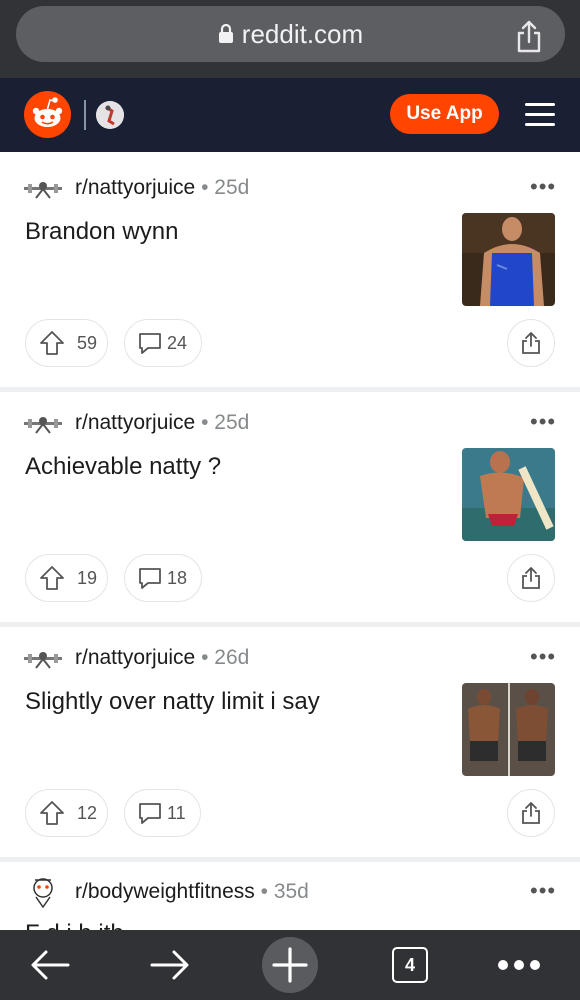 This screenshot has height=1000, width=580. What do you see at coordinates (162, 813) in the screenshot?
I see `comments-button: 11` at bounding box center [162, 813].